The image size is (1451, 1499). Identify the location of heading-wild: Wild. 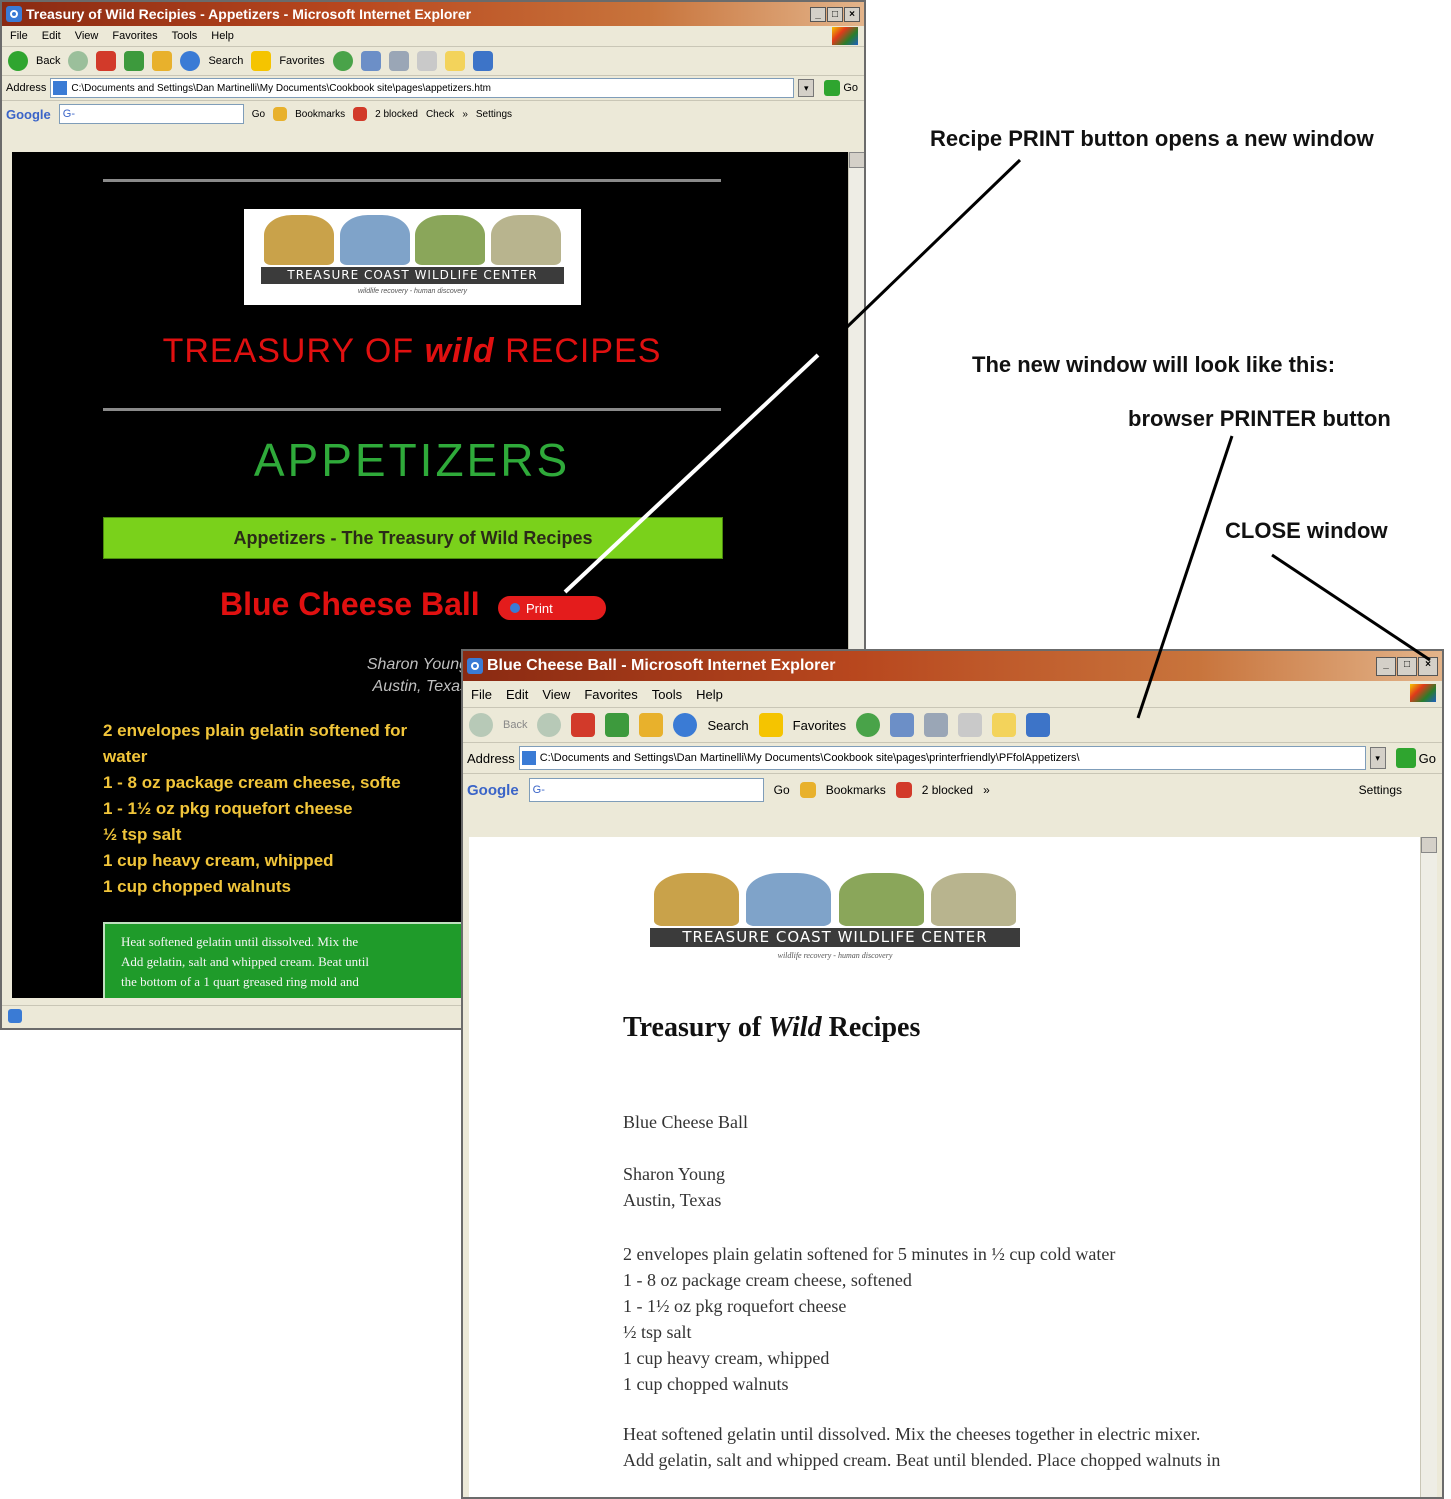
(795, 1027).